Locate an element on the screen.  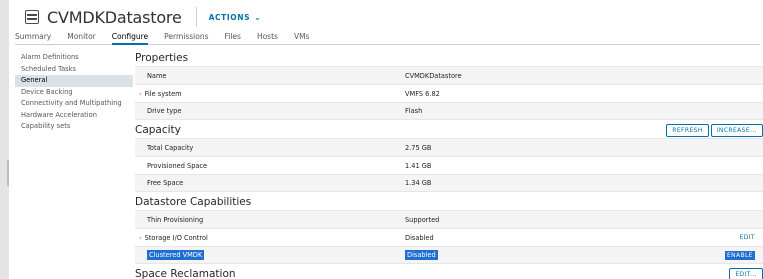
table-row: Total Capacity 2.75 GB is located at coordinates (449, 147).